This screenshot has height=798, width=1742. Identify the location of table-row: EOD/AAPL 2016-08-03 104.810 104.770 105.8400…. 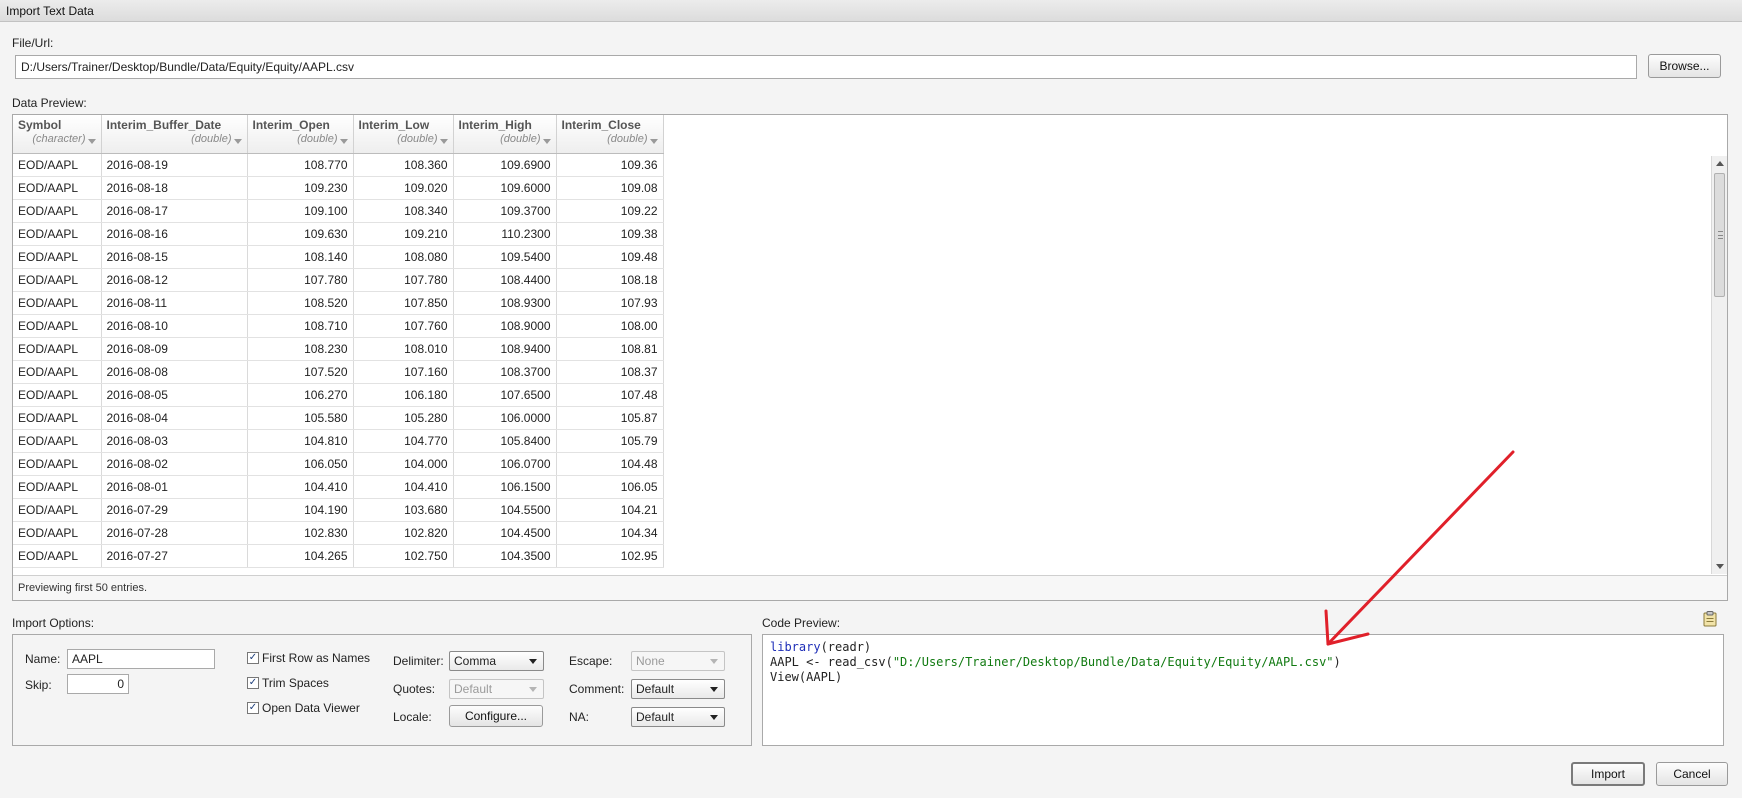
(338, 441).